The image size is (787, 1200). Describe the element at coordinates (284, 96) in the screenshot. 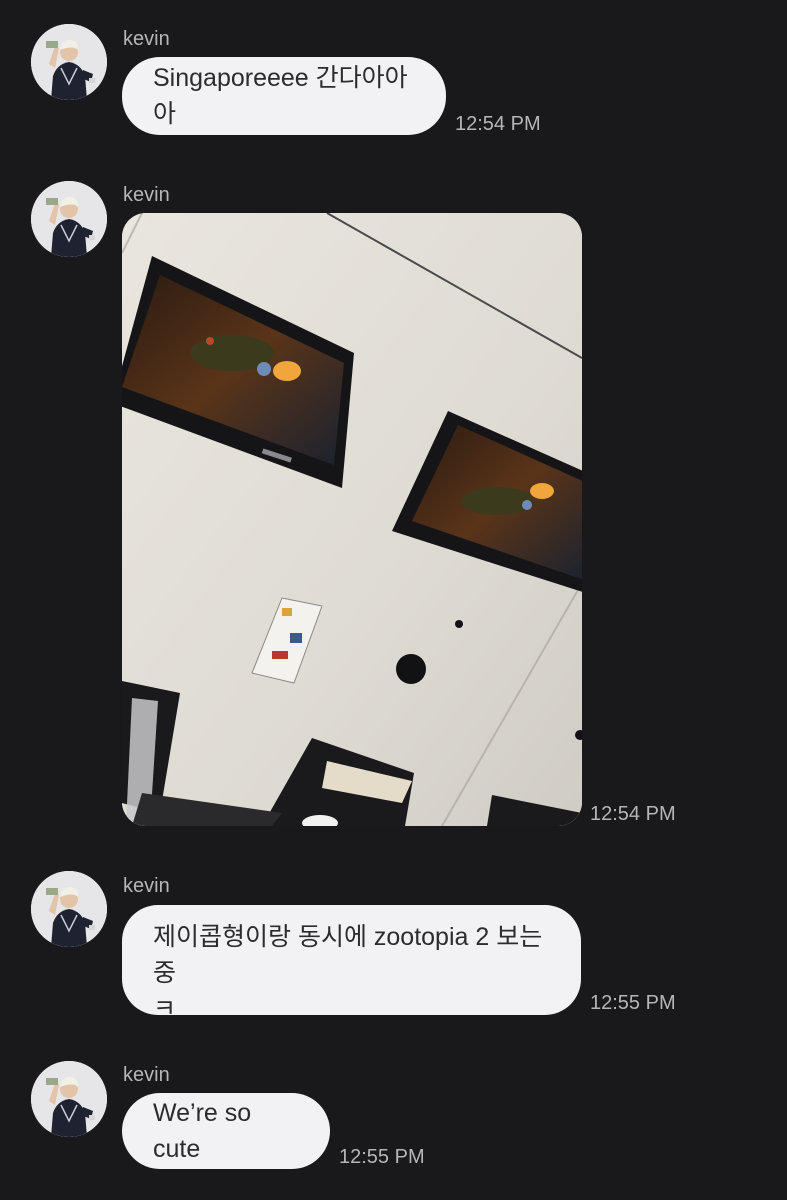

I see `message-bubble: Singaporeeee 간다아아아` at that location.